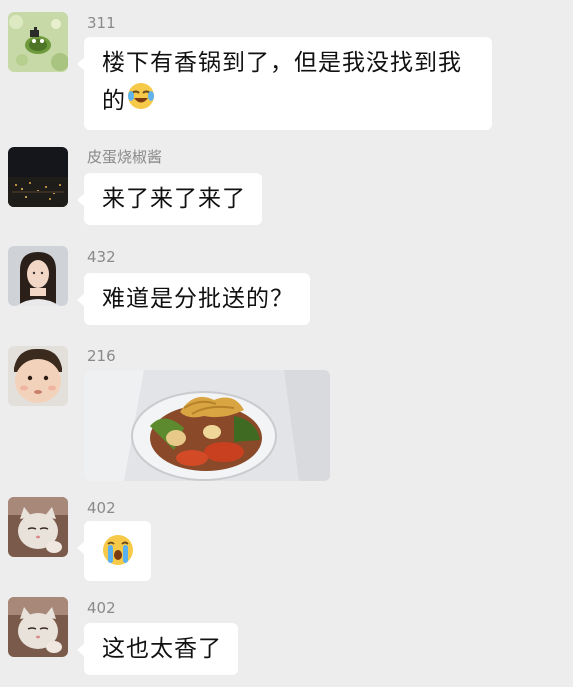  I want to click on message-bubble, so click(114, 551).